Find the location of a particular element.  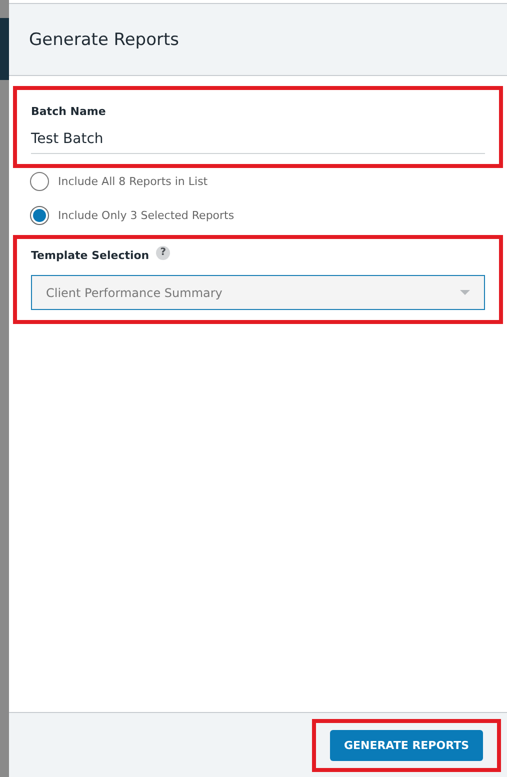

dialog-title: Generate Reports is located at coordinates (104, 40).